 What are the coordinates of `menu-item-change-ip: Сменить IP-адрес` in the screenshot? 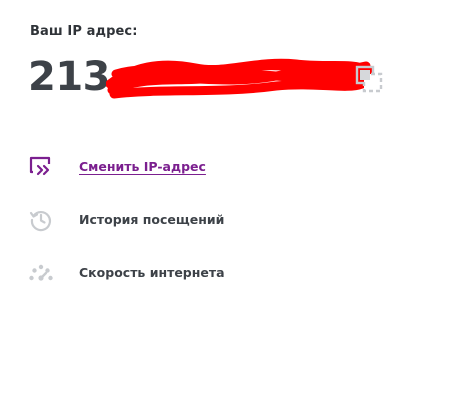 It's located at (228, 166).